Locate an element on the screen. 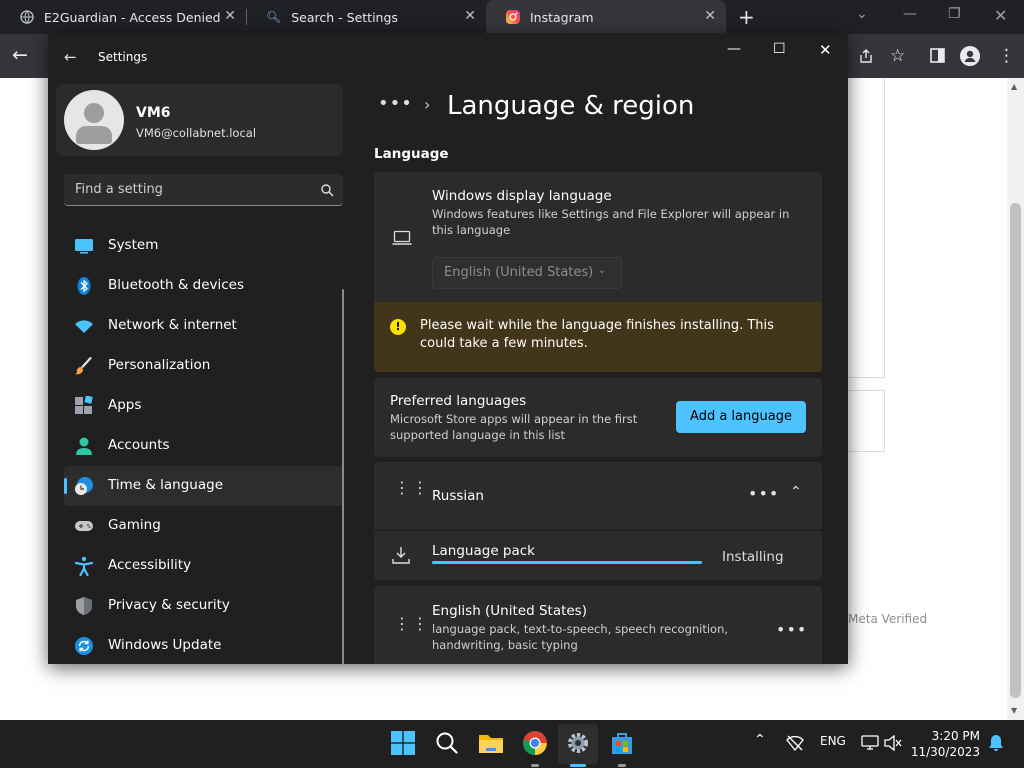  microsoft-store-icon is located at coordinates (622, 743).